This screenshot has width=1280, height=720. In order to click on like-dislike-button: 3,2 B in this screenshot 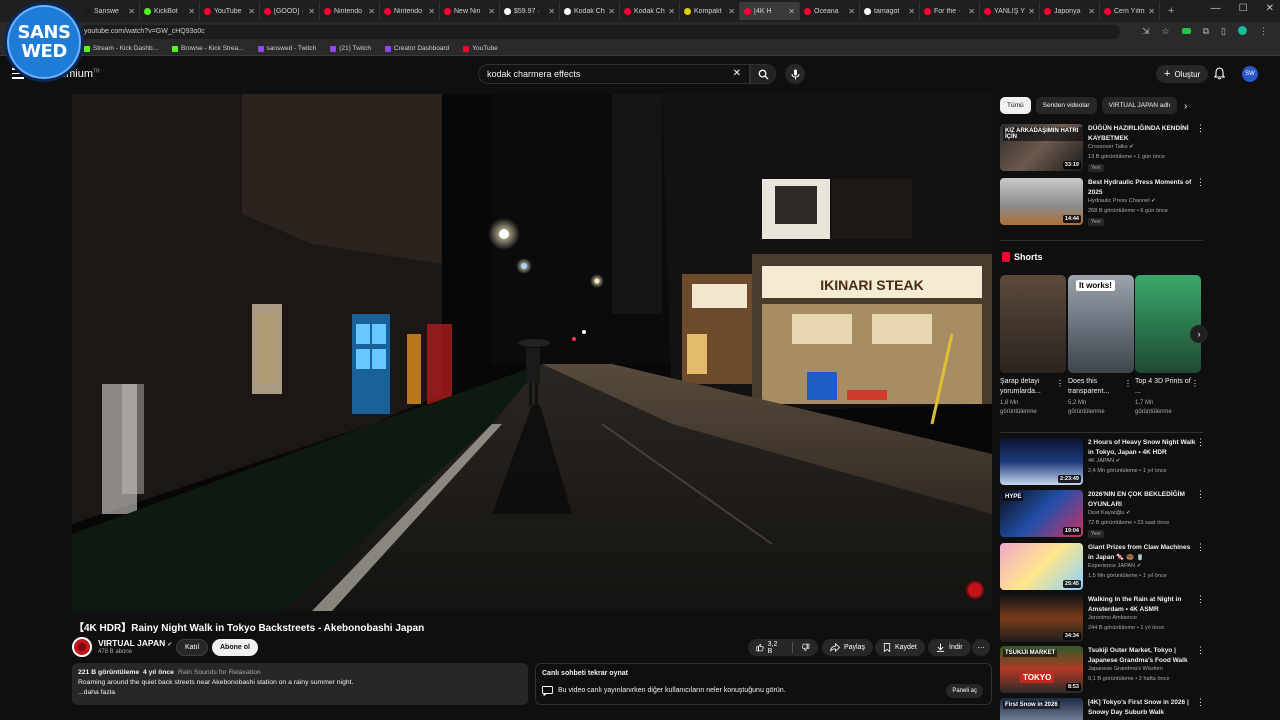, I will do `click(783, 647)`.